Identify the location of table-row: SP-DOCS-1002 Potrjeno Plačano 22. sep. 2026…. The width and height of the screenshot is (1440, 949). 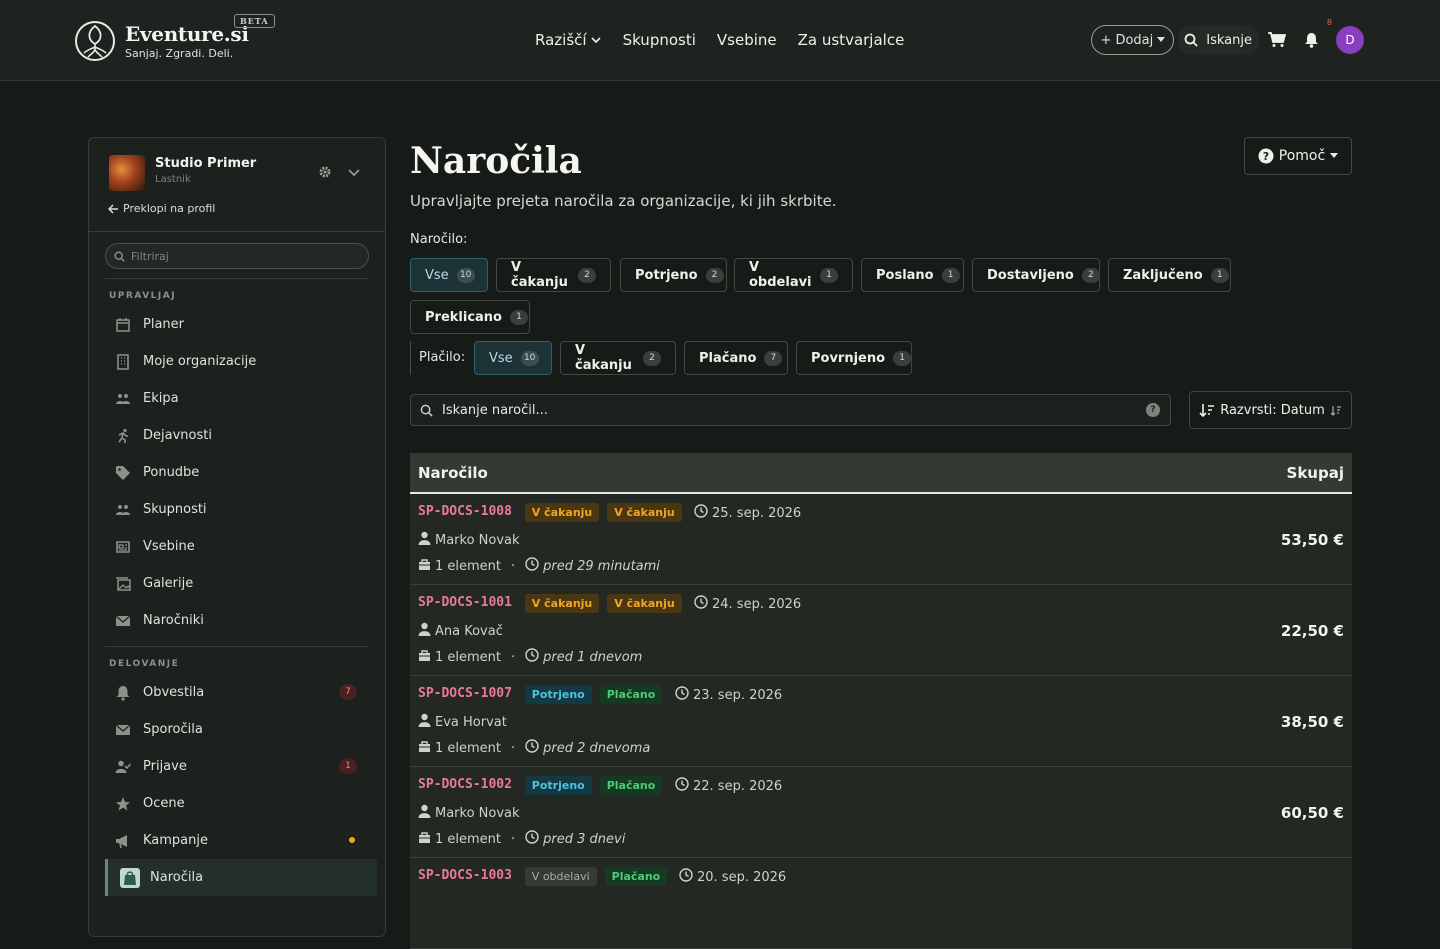
(881, 812).